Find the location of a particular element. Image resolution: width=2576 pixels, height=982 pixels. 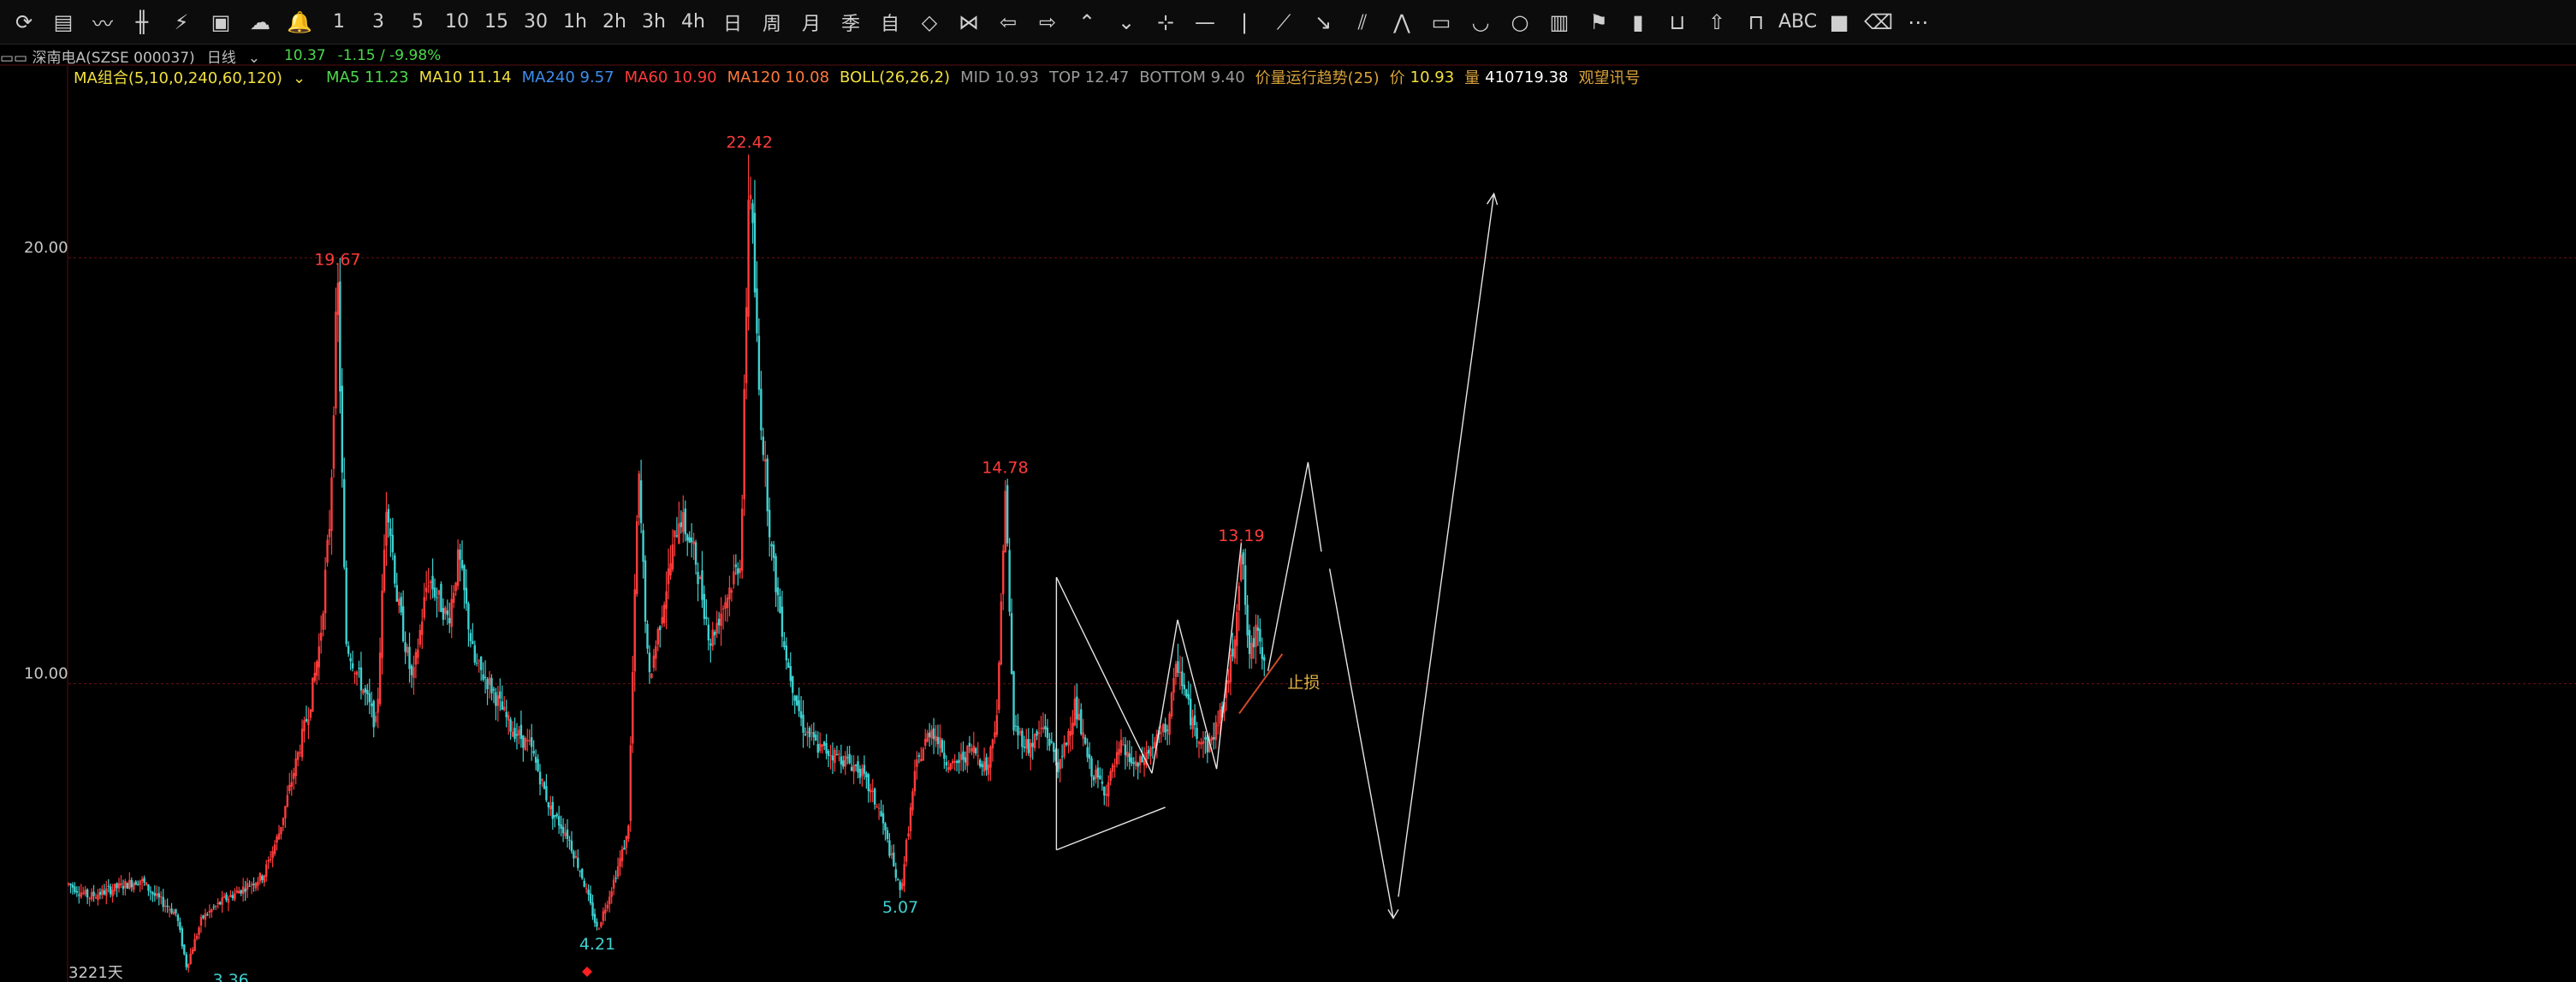

toolbar-period-custom: 自 is located at coordinates (890, 22).